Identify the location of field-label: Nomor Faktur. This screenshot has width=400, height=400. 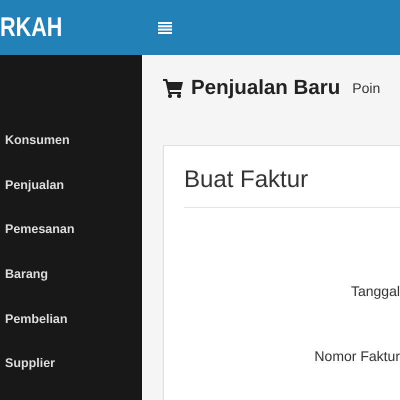
(357, 356).